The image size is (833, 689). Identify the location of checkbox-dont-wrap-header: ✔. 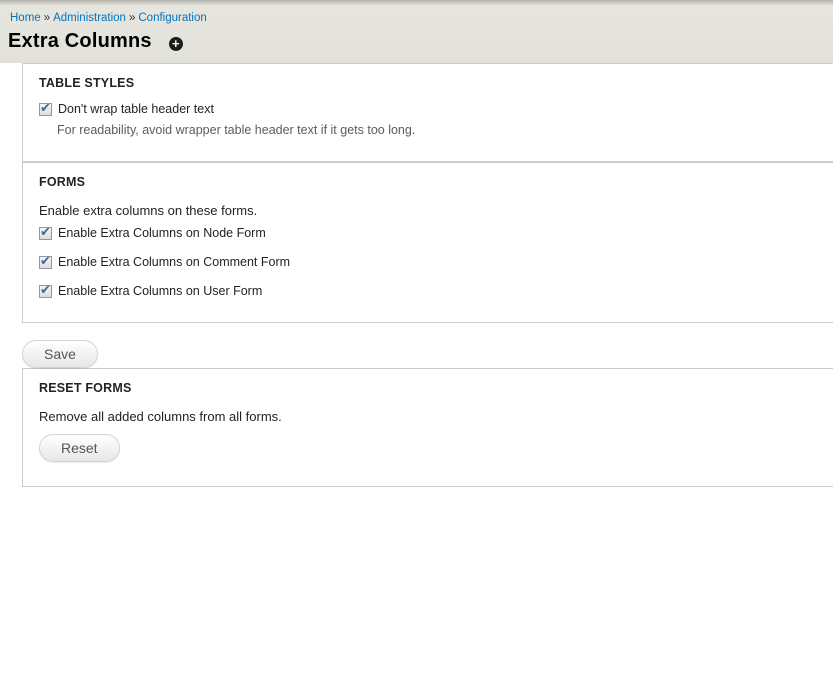
(45, 107).